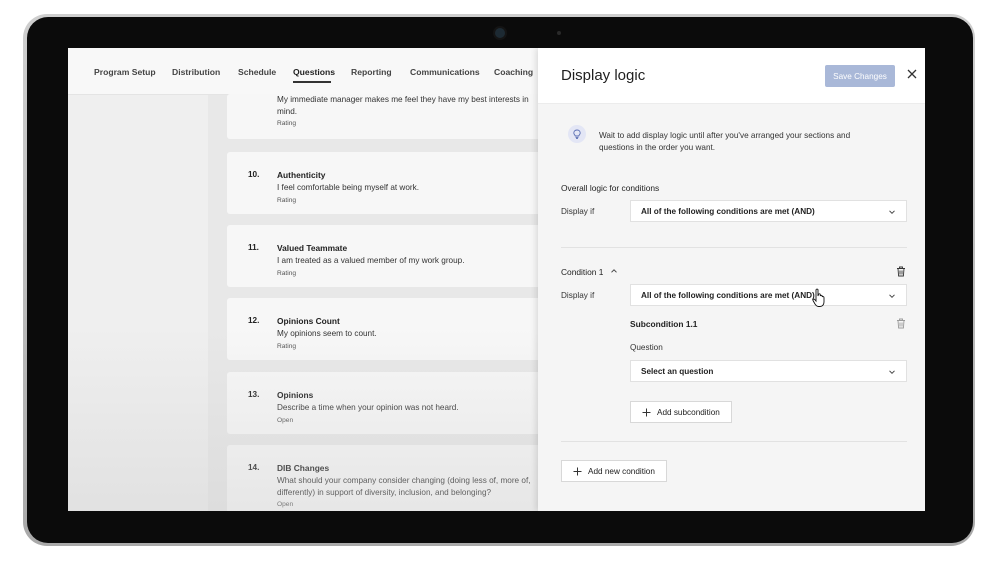  Describe the element at coordinates (577, 134) in the screenshot. I see `lightbulb-icon` at that location.